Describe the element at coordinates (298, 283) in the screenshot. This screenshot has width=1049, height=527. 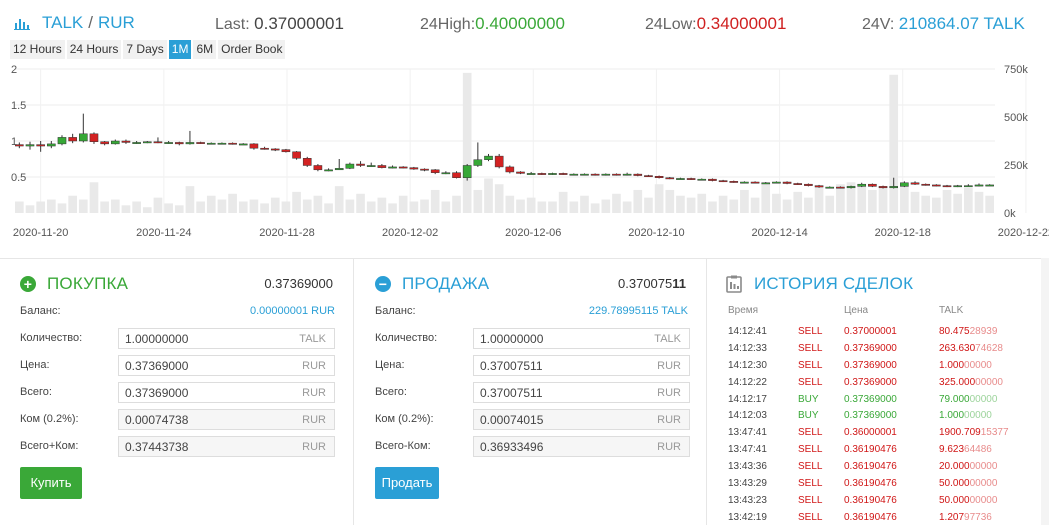
I see `buy-best-price: 0.37369000` at that location.